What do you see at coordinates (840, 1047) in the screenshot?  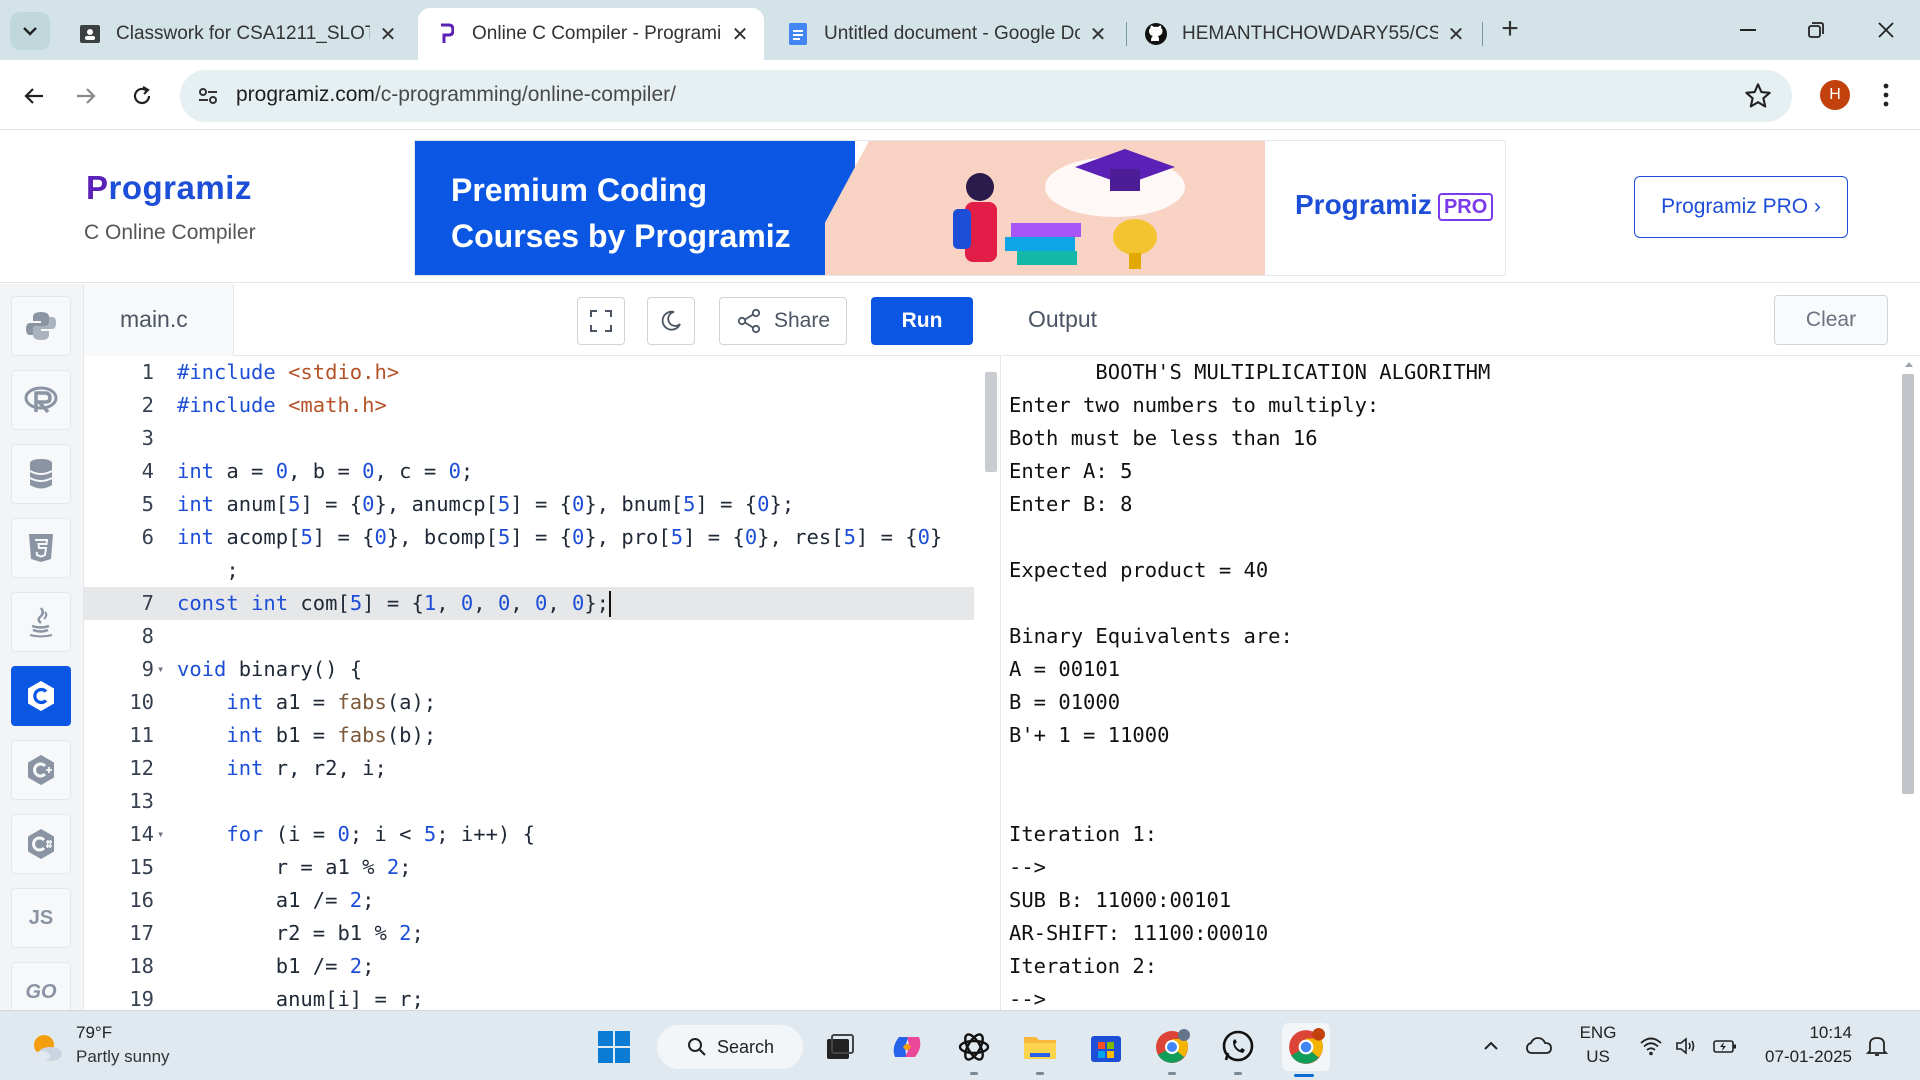 I see `task-view-button` at bounding box center [840, 1047].